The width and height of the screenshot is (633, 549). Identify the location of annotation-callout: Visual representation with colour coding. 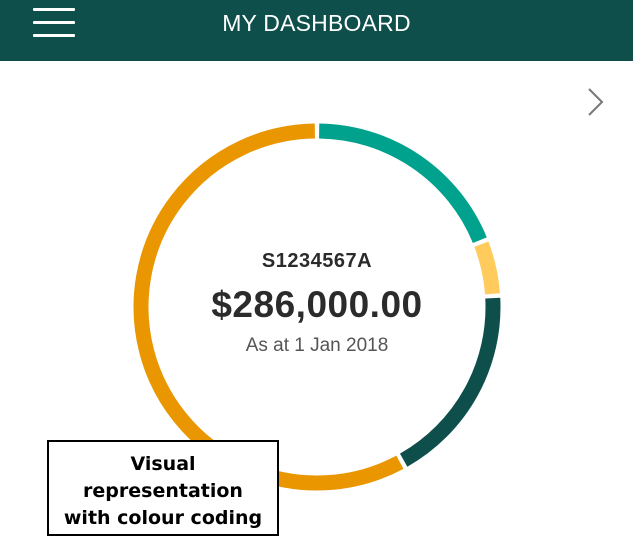
(163, 488).